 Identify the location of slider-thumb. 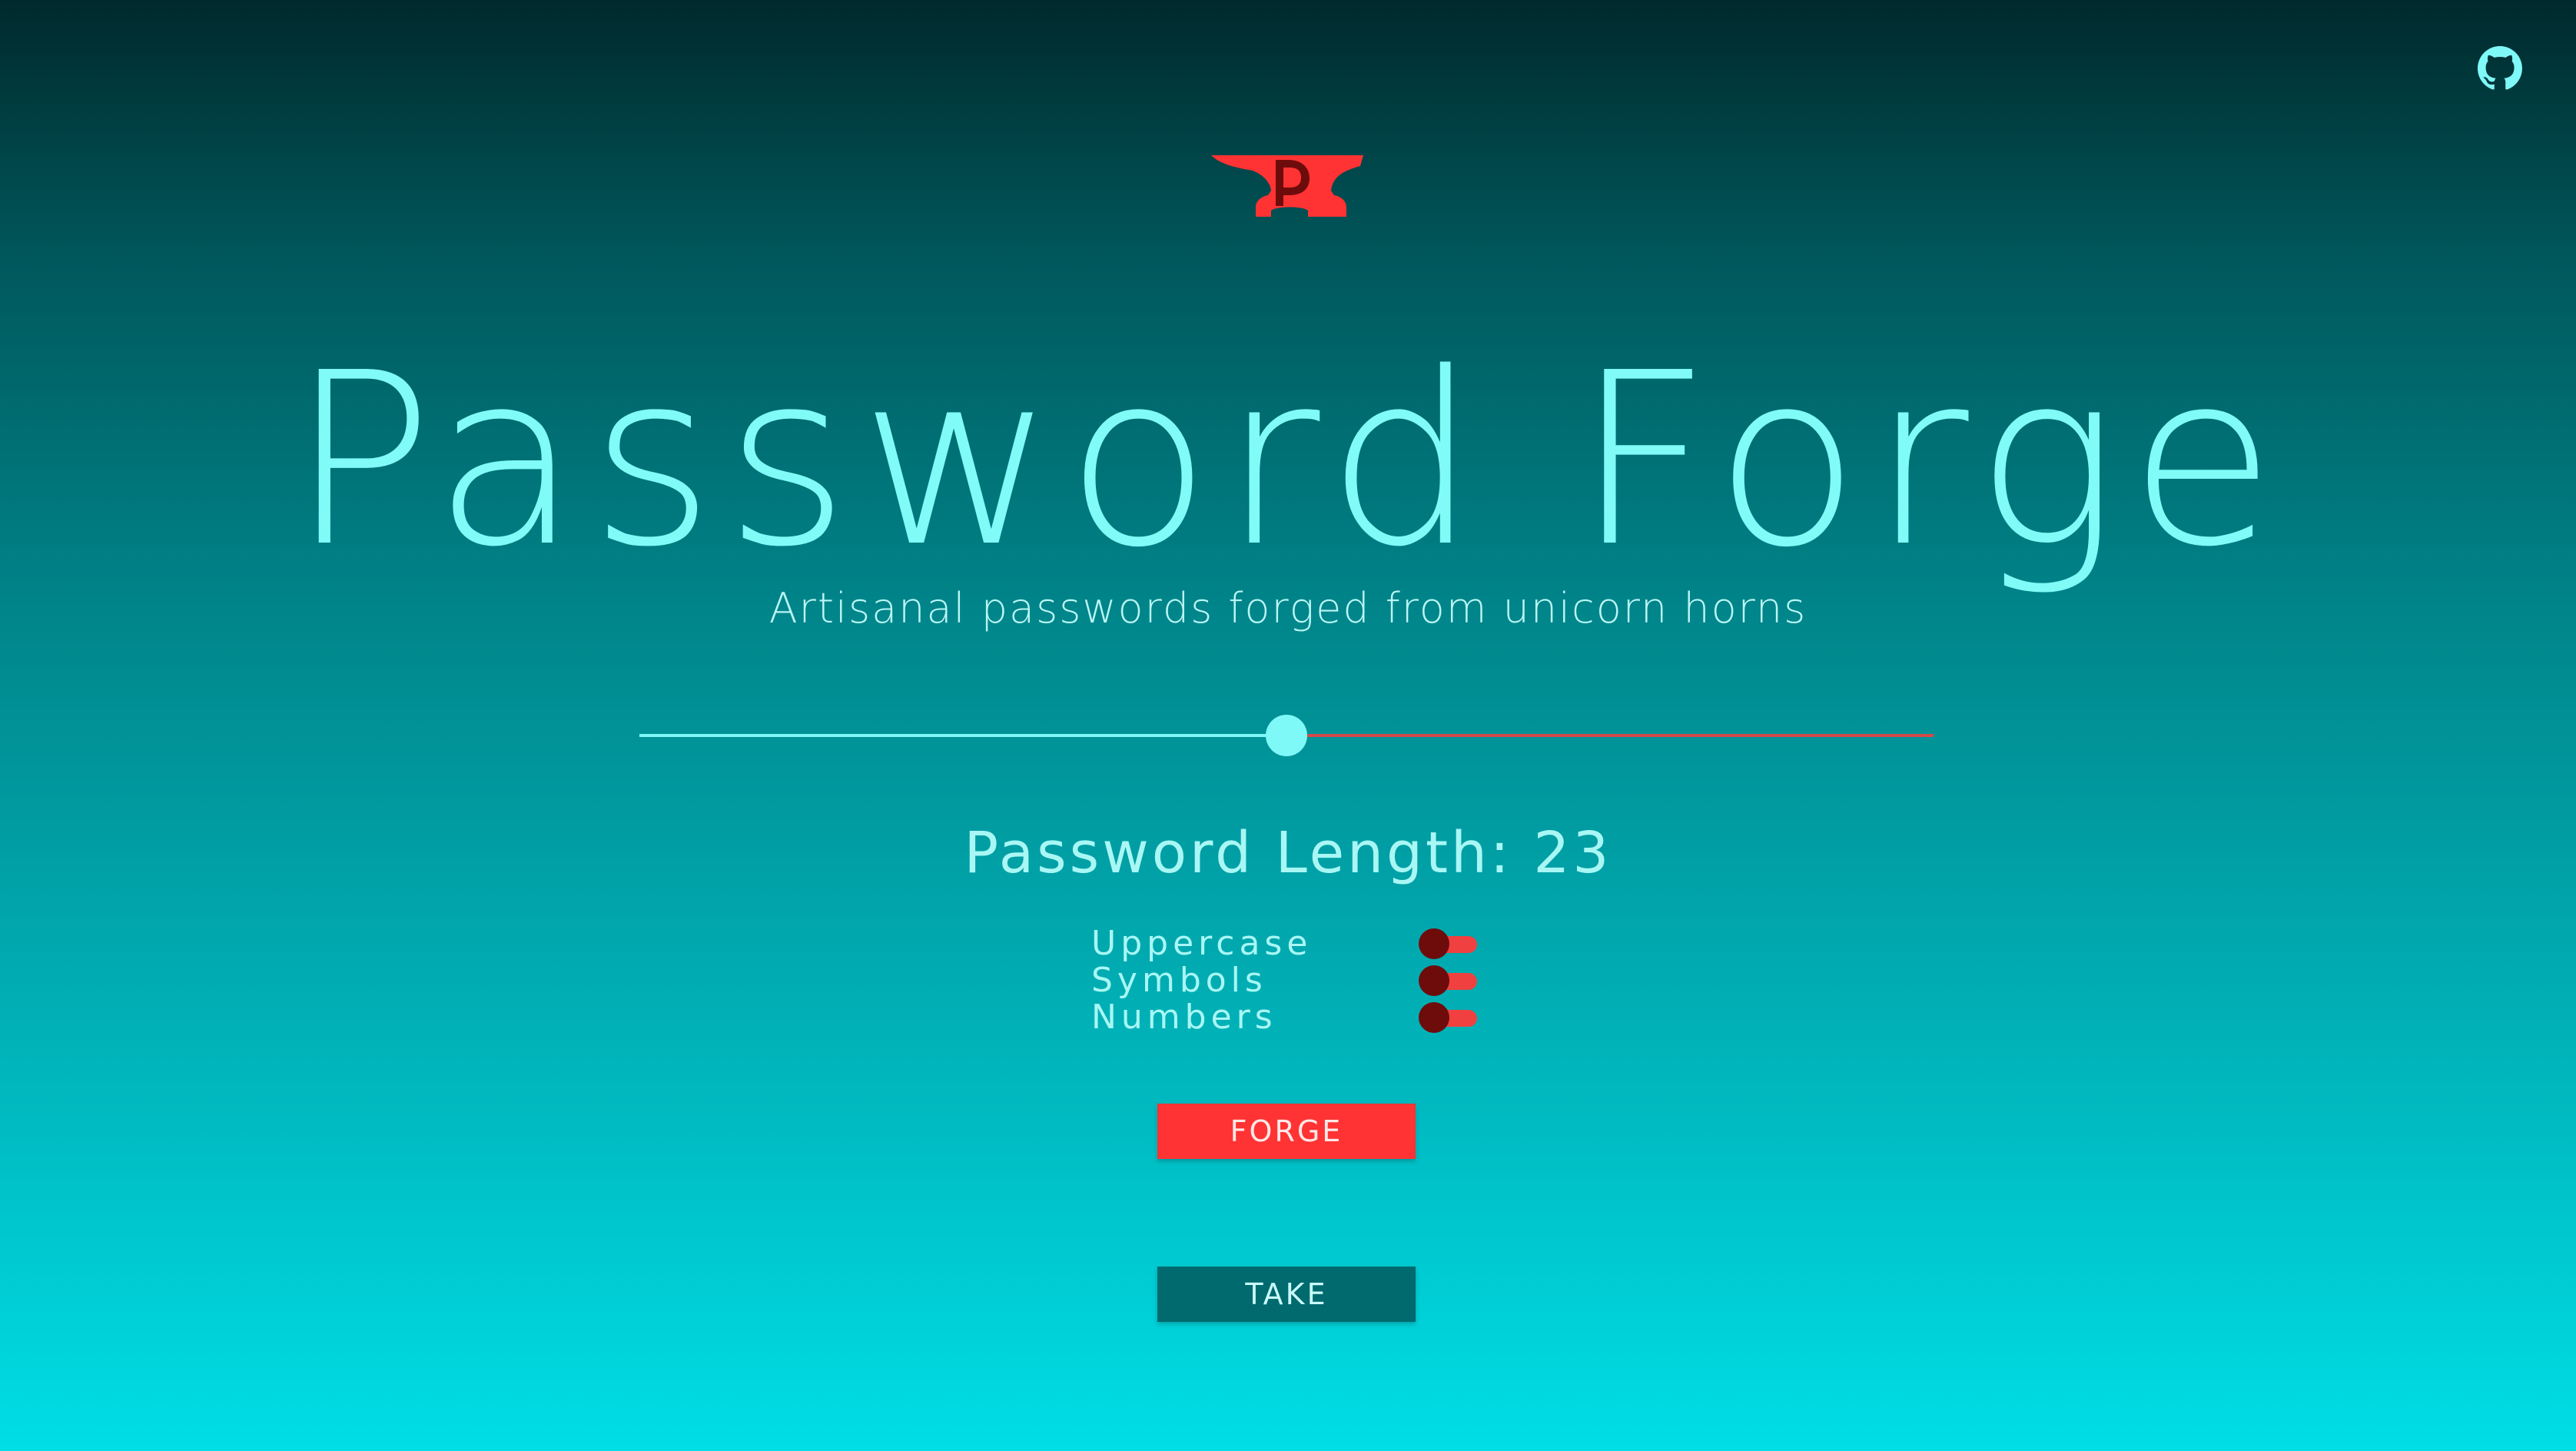
(1286, 735).